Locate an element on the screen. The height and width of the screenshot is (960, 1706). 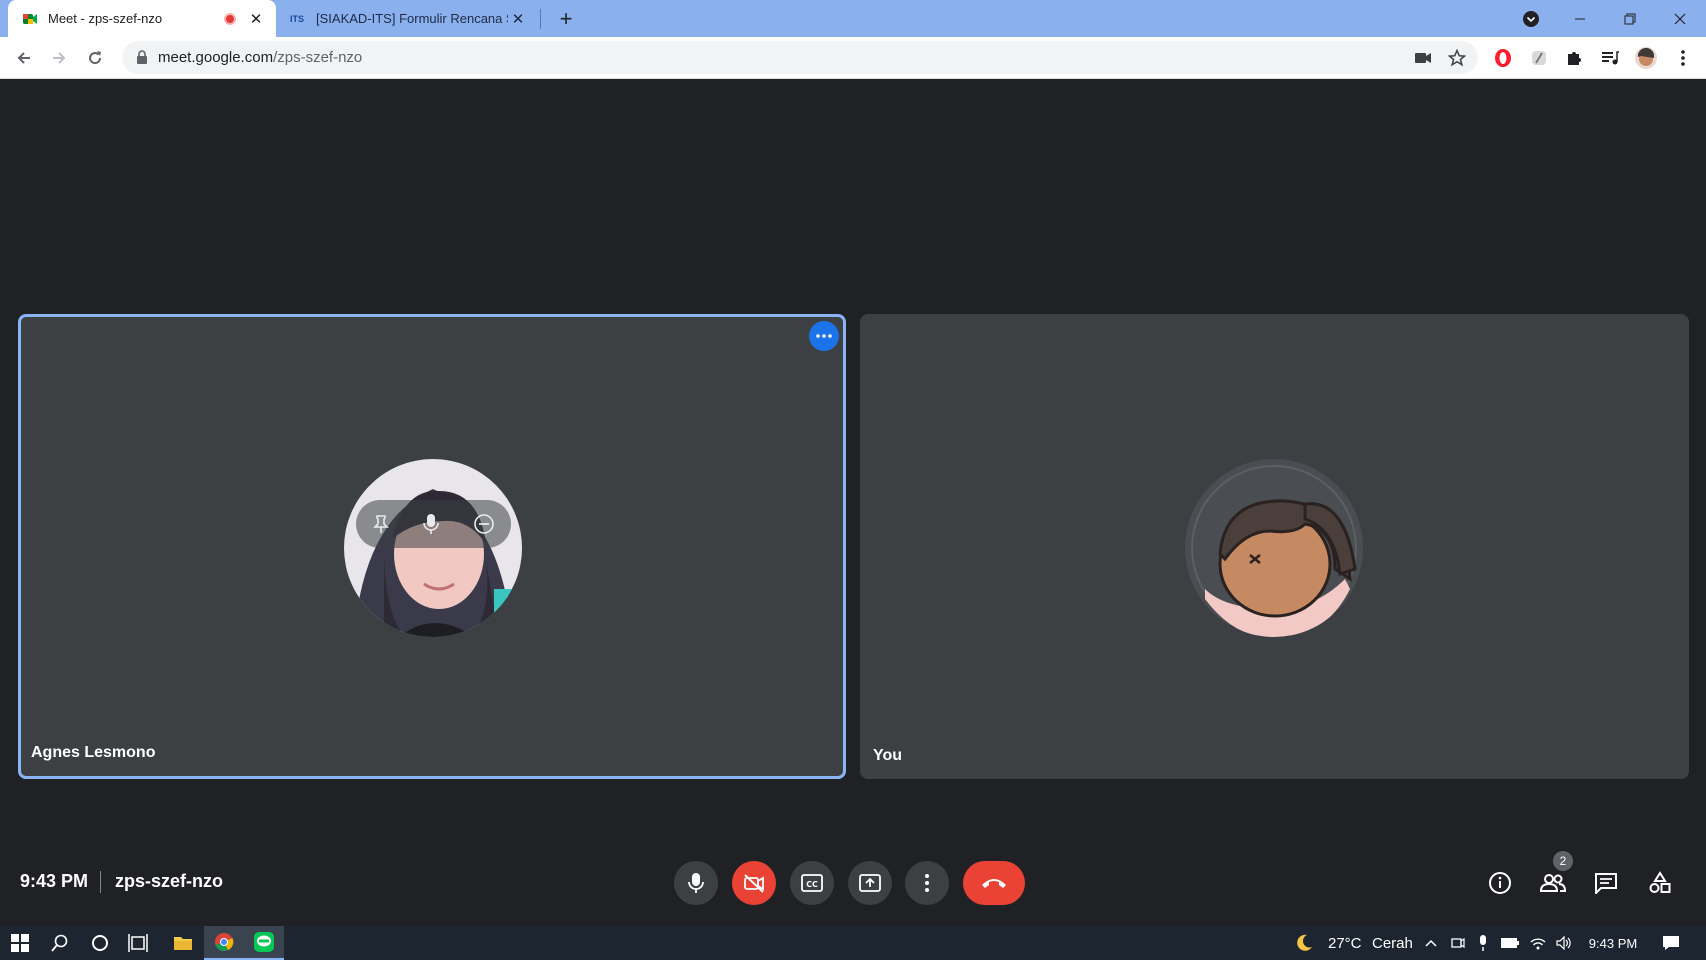
playlist-icon is located at coordinates (1610, 58).